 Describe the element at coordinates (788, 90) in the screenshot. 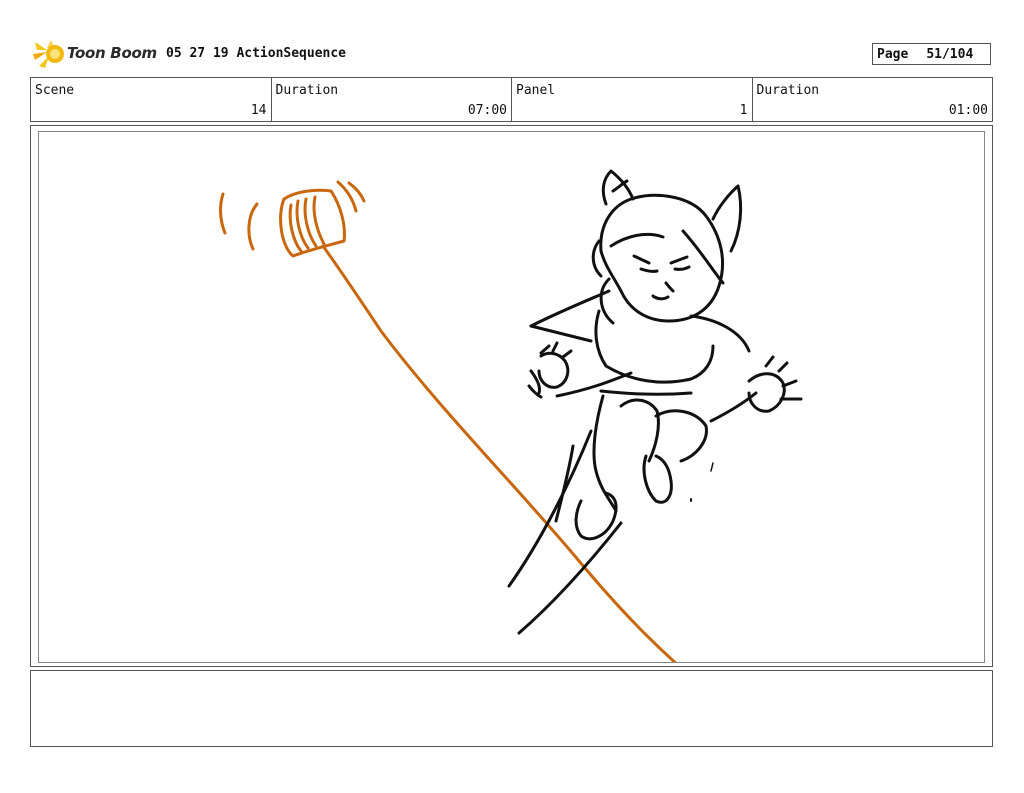

I see `panel-duration-label: Duration` at that location.